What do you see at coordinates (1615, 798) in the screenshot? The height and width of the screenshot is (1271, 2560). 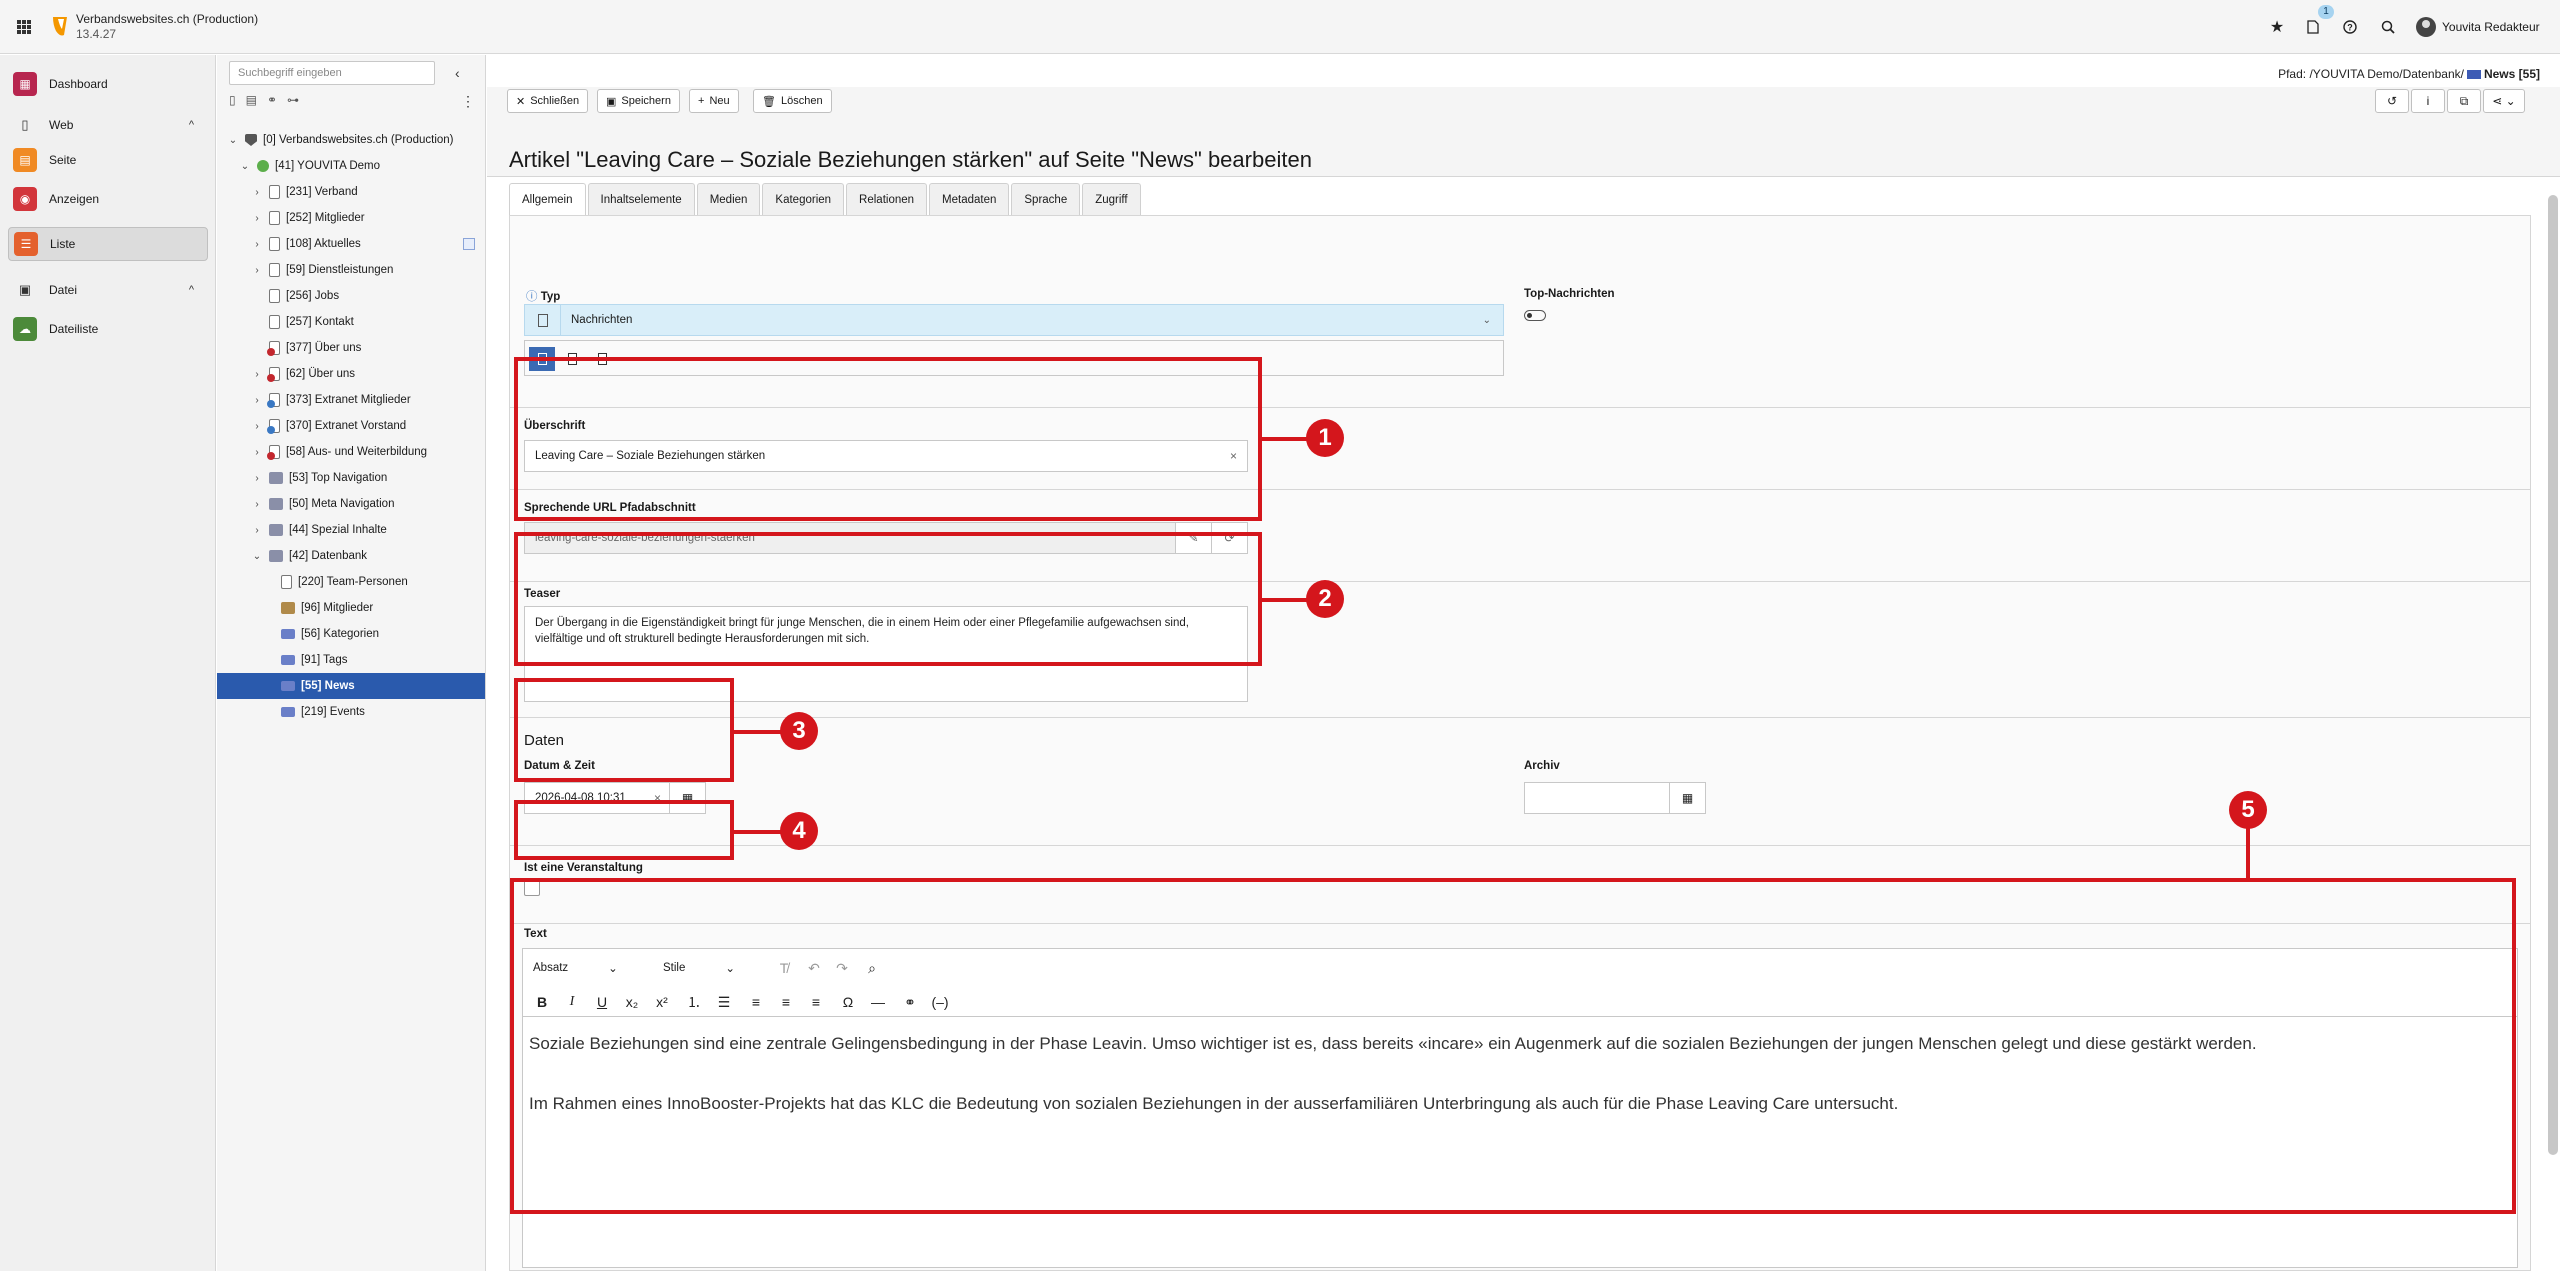 I see `archive-input: ▦` at bounding box center [1615, 798].